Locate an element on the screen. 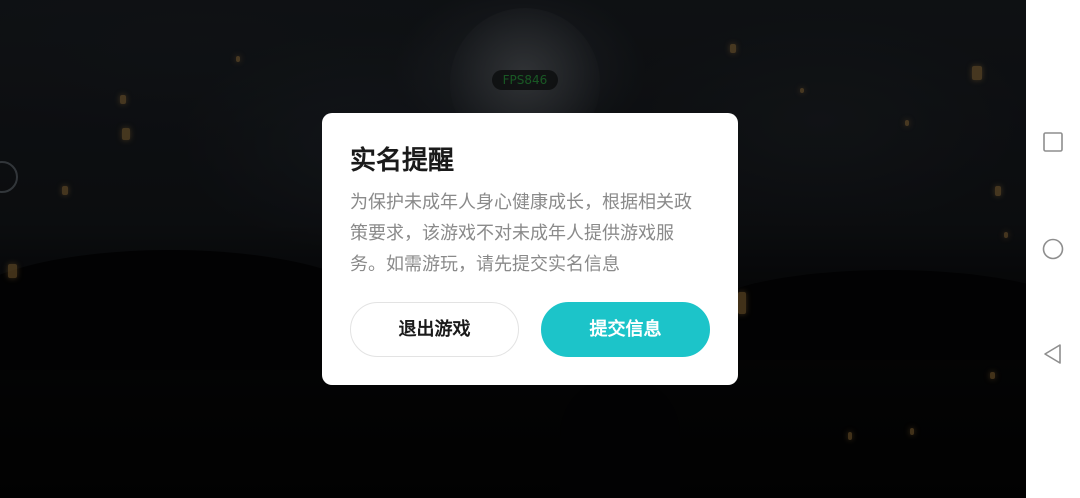  dialog-button-row: 退出游戏 提交信息 is located at coordinates (530, 330).